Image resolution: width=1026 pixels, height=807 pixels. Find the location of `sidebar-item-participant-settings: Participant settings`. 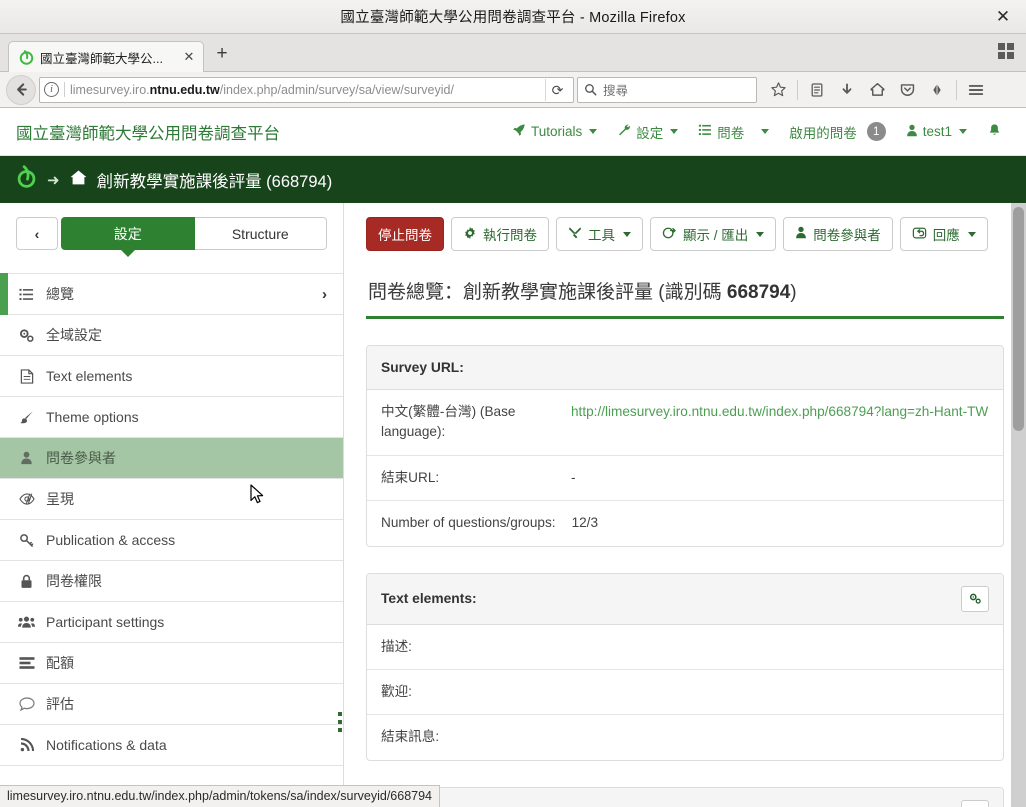

sidebar-item-participant-settings: Participant settings is located at coordinates (171, 622).